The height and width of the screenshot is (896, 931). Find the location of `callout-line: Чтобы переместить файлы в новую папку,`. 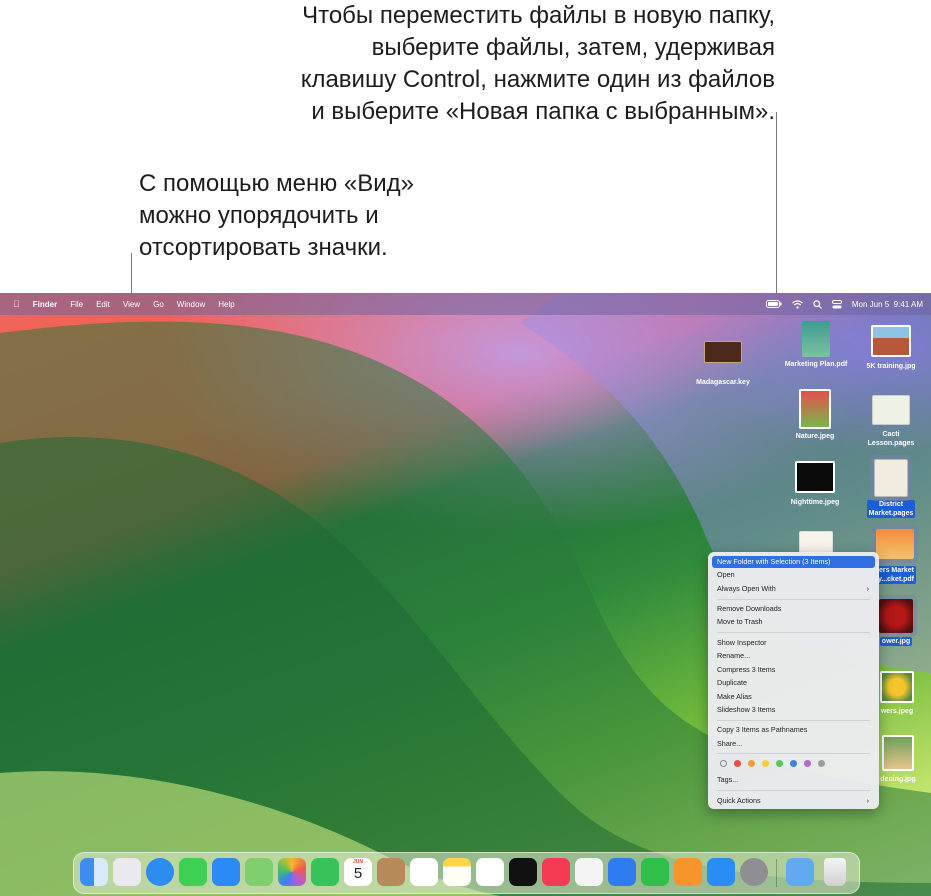

callout-line: Чтобы переместить файлы в новую папку, is located at coordinates (538, 15).